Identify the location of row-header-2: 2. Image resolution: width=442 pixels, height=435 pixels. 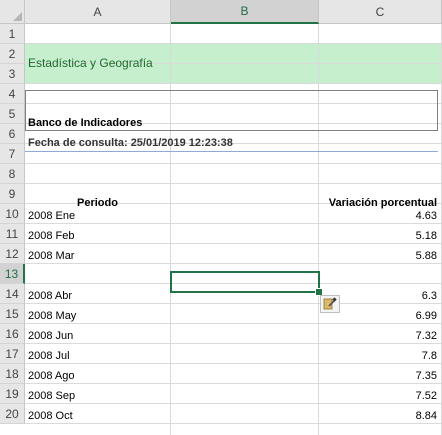
(12, 54).